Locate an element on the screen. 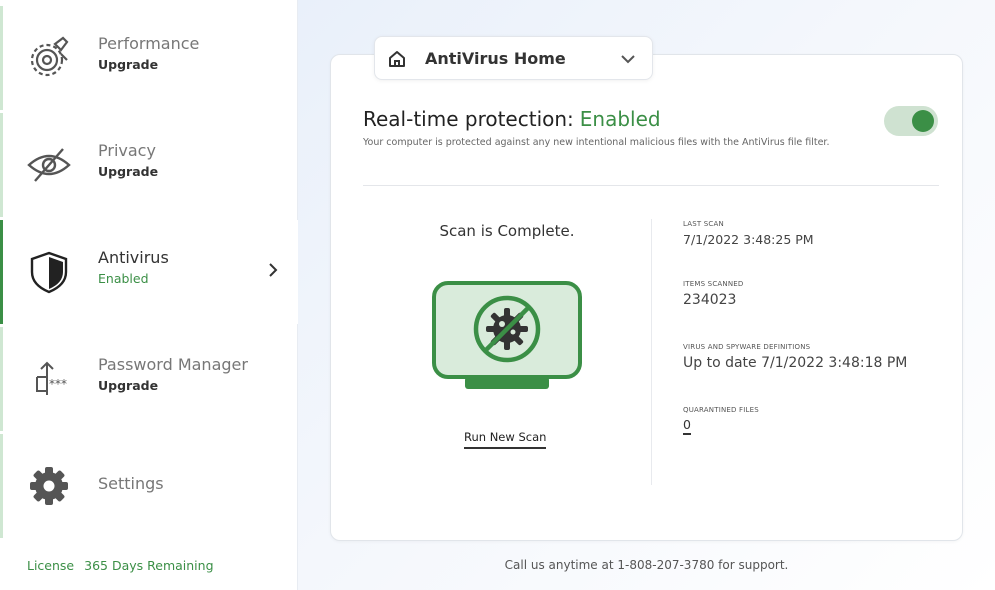 The height and width of the screenshot is (590, 995). realtime-protection-label: Real-time protection: is located at coordinates (468, 119).